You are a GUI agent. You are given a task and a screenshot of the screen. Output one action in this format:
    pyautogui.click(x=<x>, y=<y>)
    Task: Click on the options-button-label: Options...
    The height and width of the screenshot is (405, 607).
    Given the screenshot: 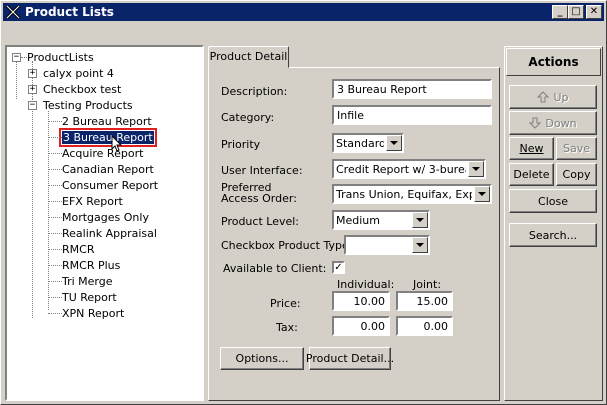 What is the action you would take?
    pyautogui.click(x=262, y=358)
    